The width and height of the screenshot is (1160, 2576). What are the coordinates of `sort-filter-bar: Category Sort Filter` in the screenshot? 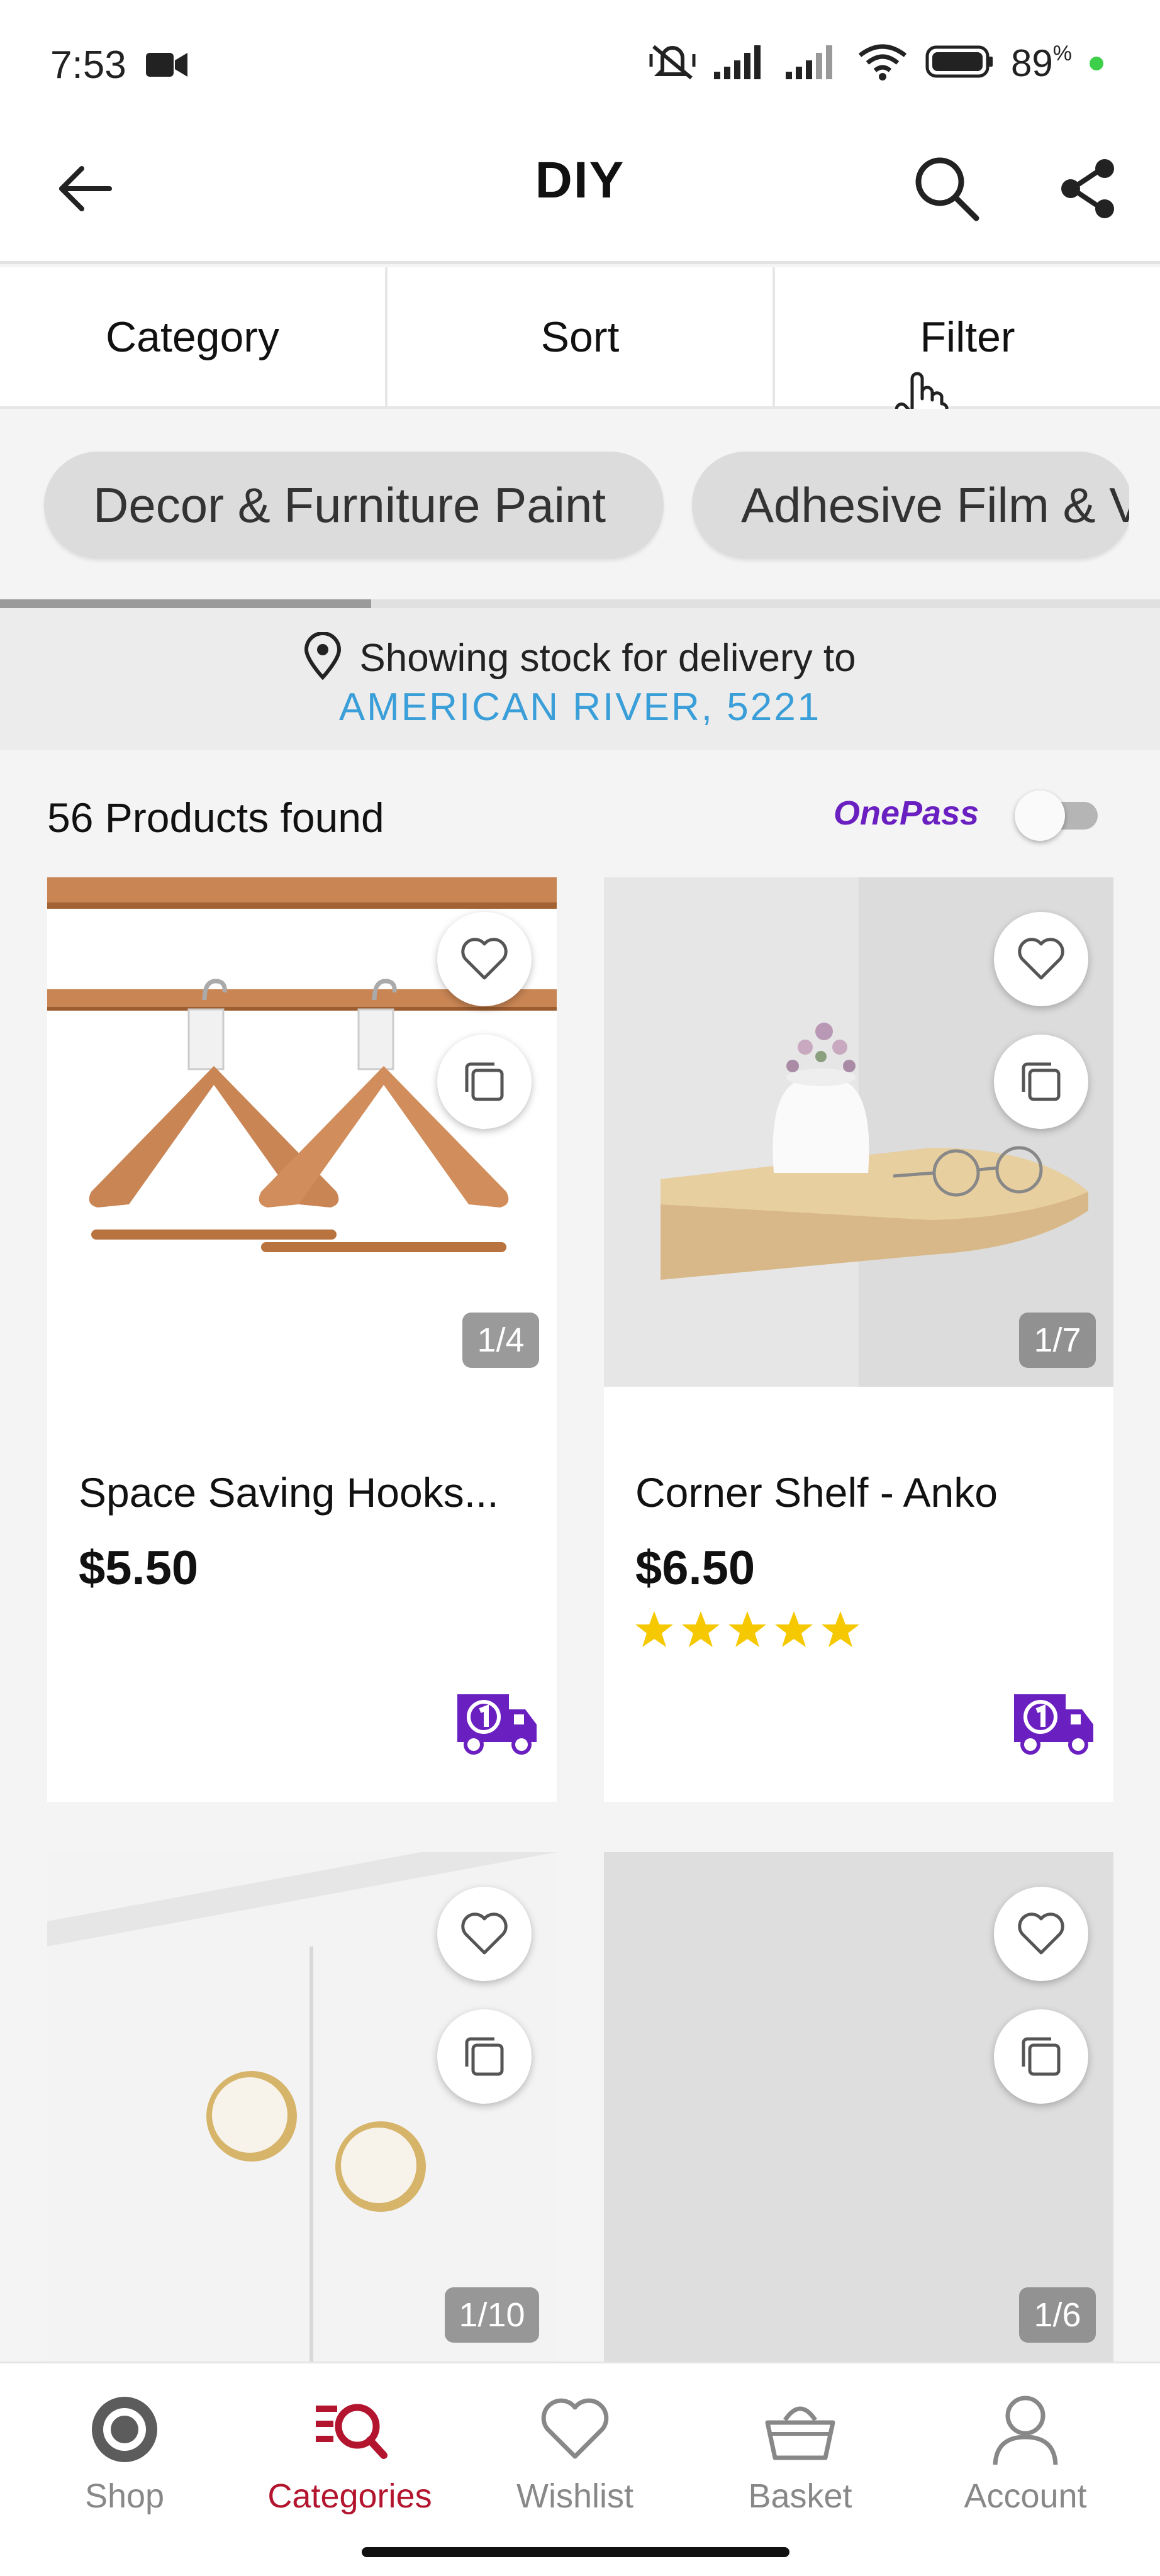 It's located at (580, 338).